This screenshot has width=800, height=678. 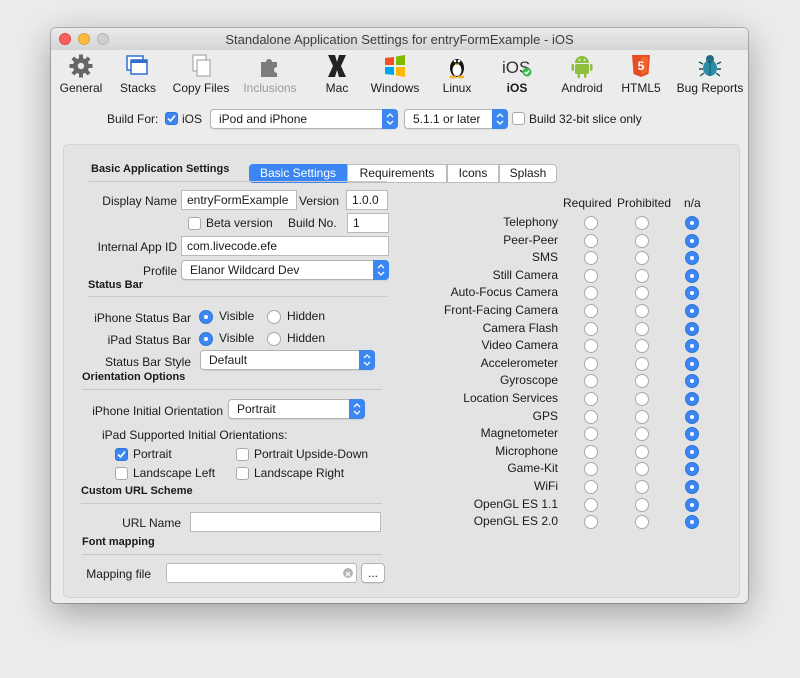 What do you see at coordinates (81, 74) in the screenshot?
I see `toolbar-general: General` at bounding box center [81, 74].